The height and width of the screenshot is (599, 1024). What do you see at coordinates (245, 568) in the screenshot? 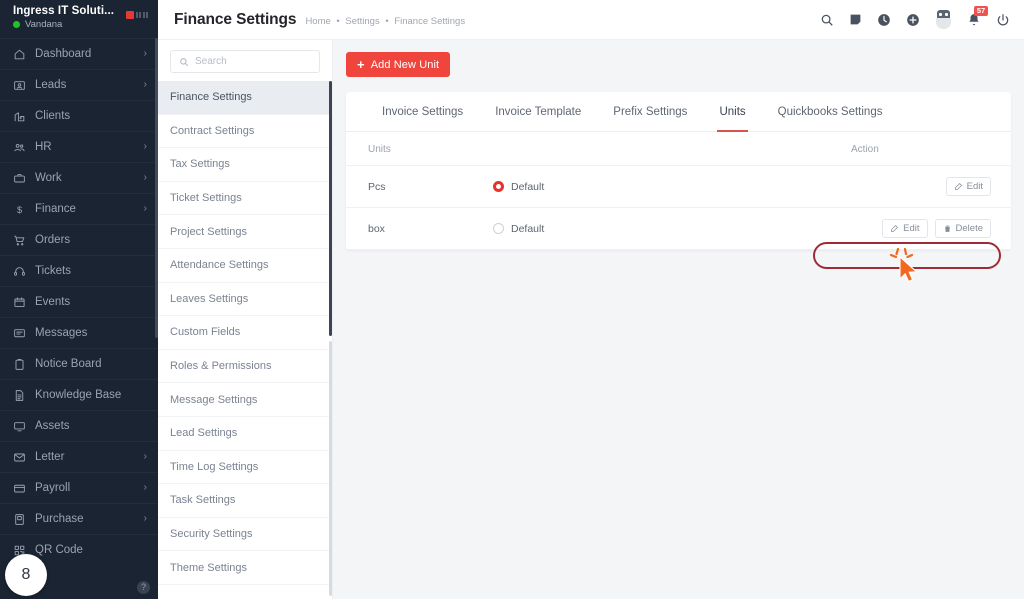
I see `settings-menu-item-theme-settings: Theme Settings` at bounding box center [245, 568].